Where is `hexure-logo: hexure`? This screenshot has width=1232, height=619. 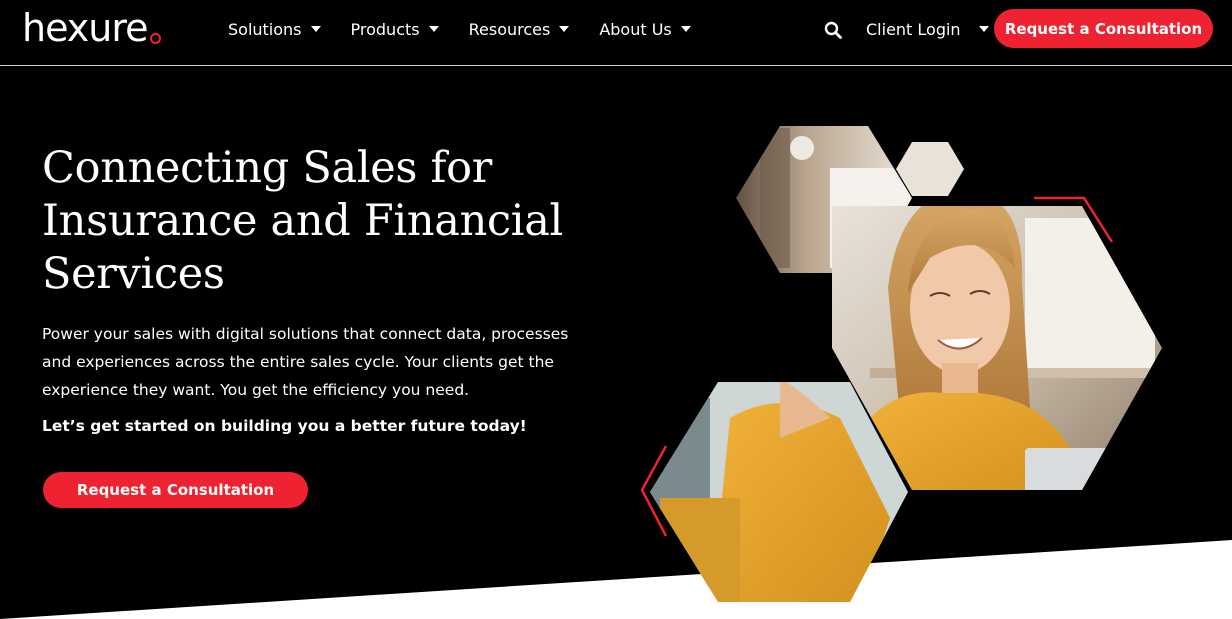
hexure-logo: hexure is located at coordinates (91, 28).